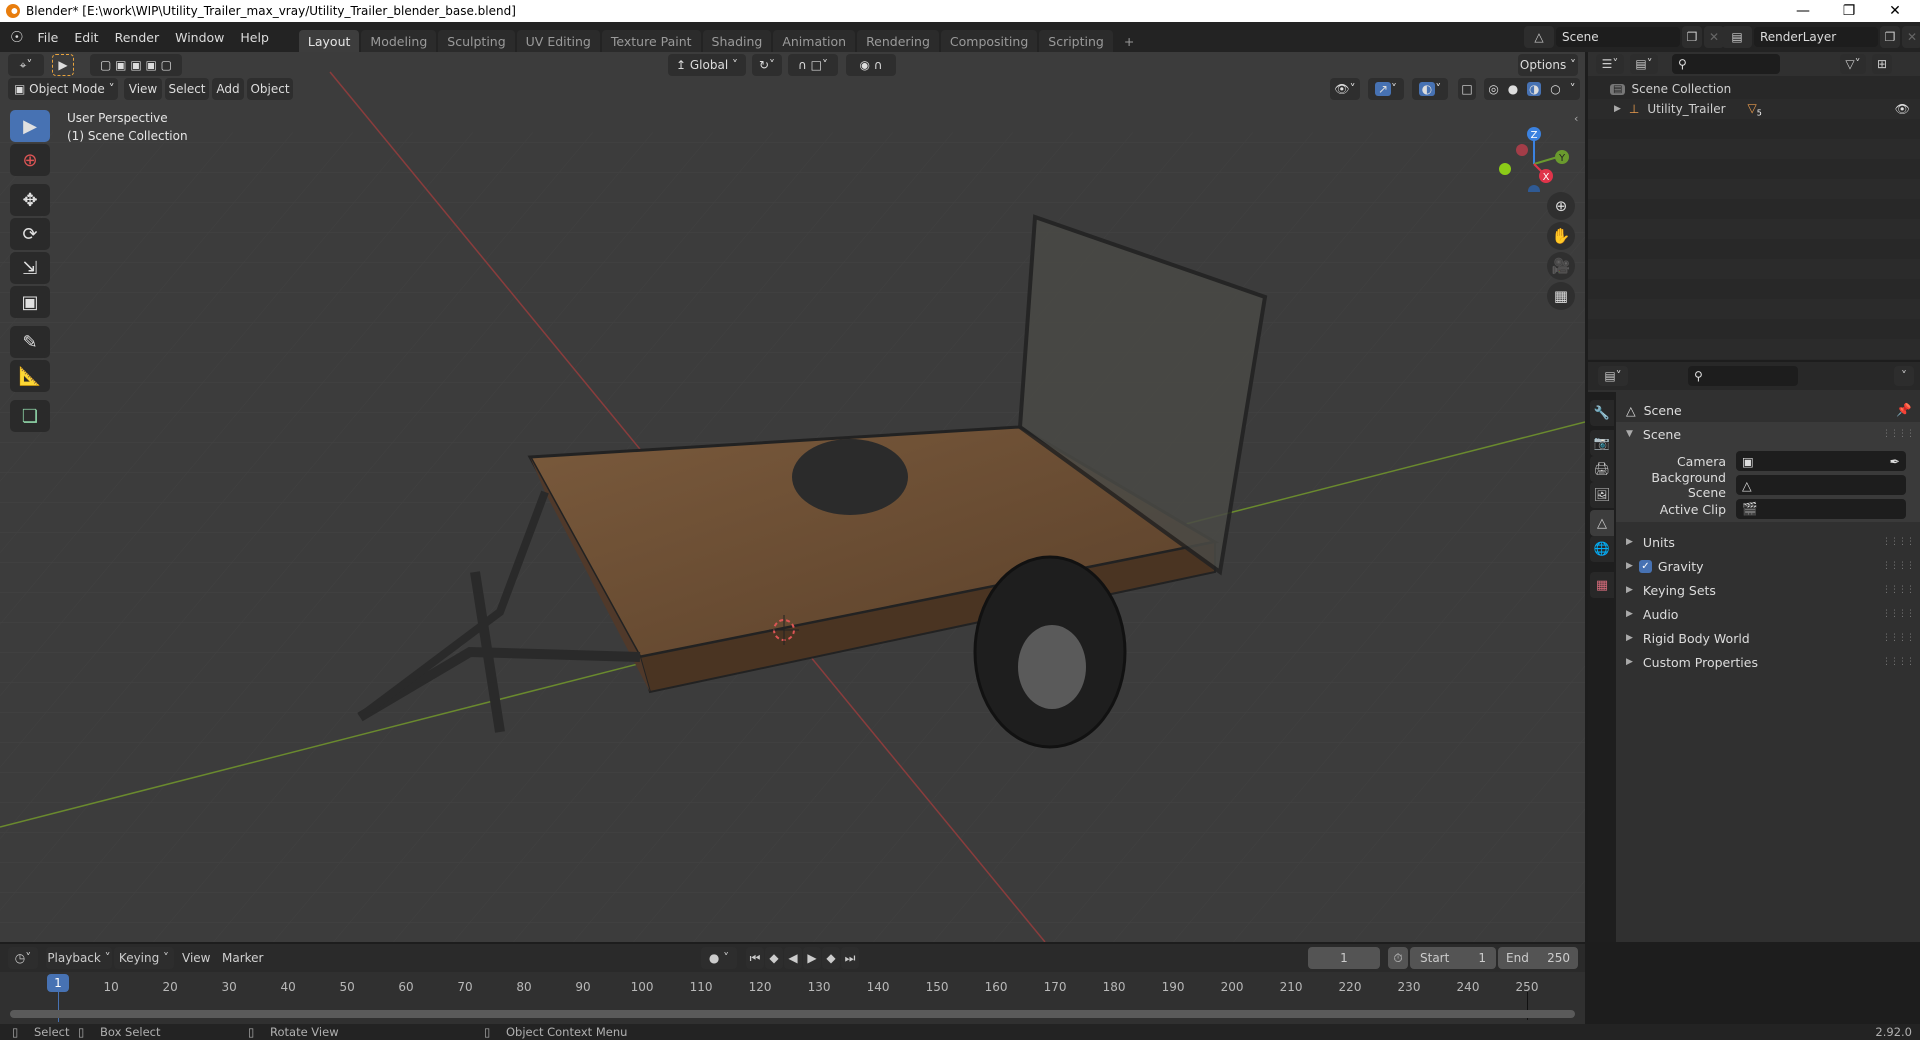 This screenshot has height=1040, width=1920. Describe the element at coordinates (47, 37) in the screenshot. I see `menu-file: File` at that location.